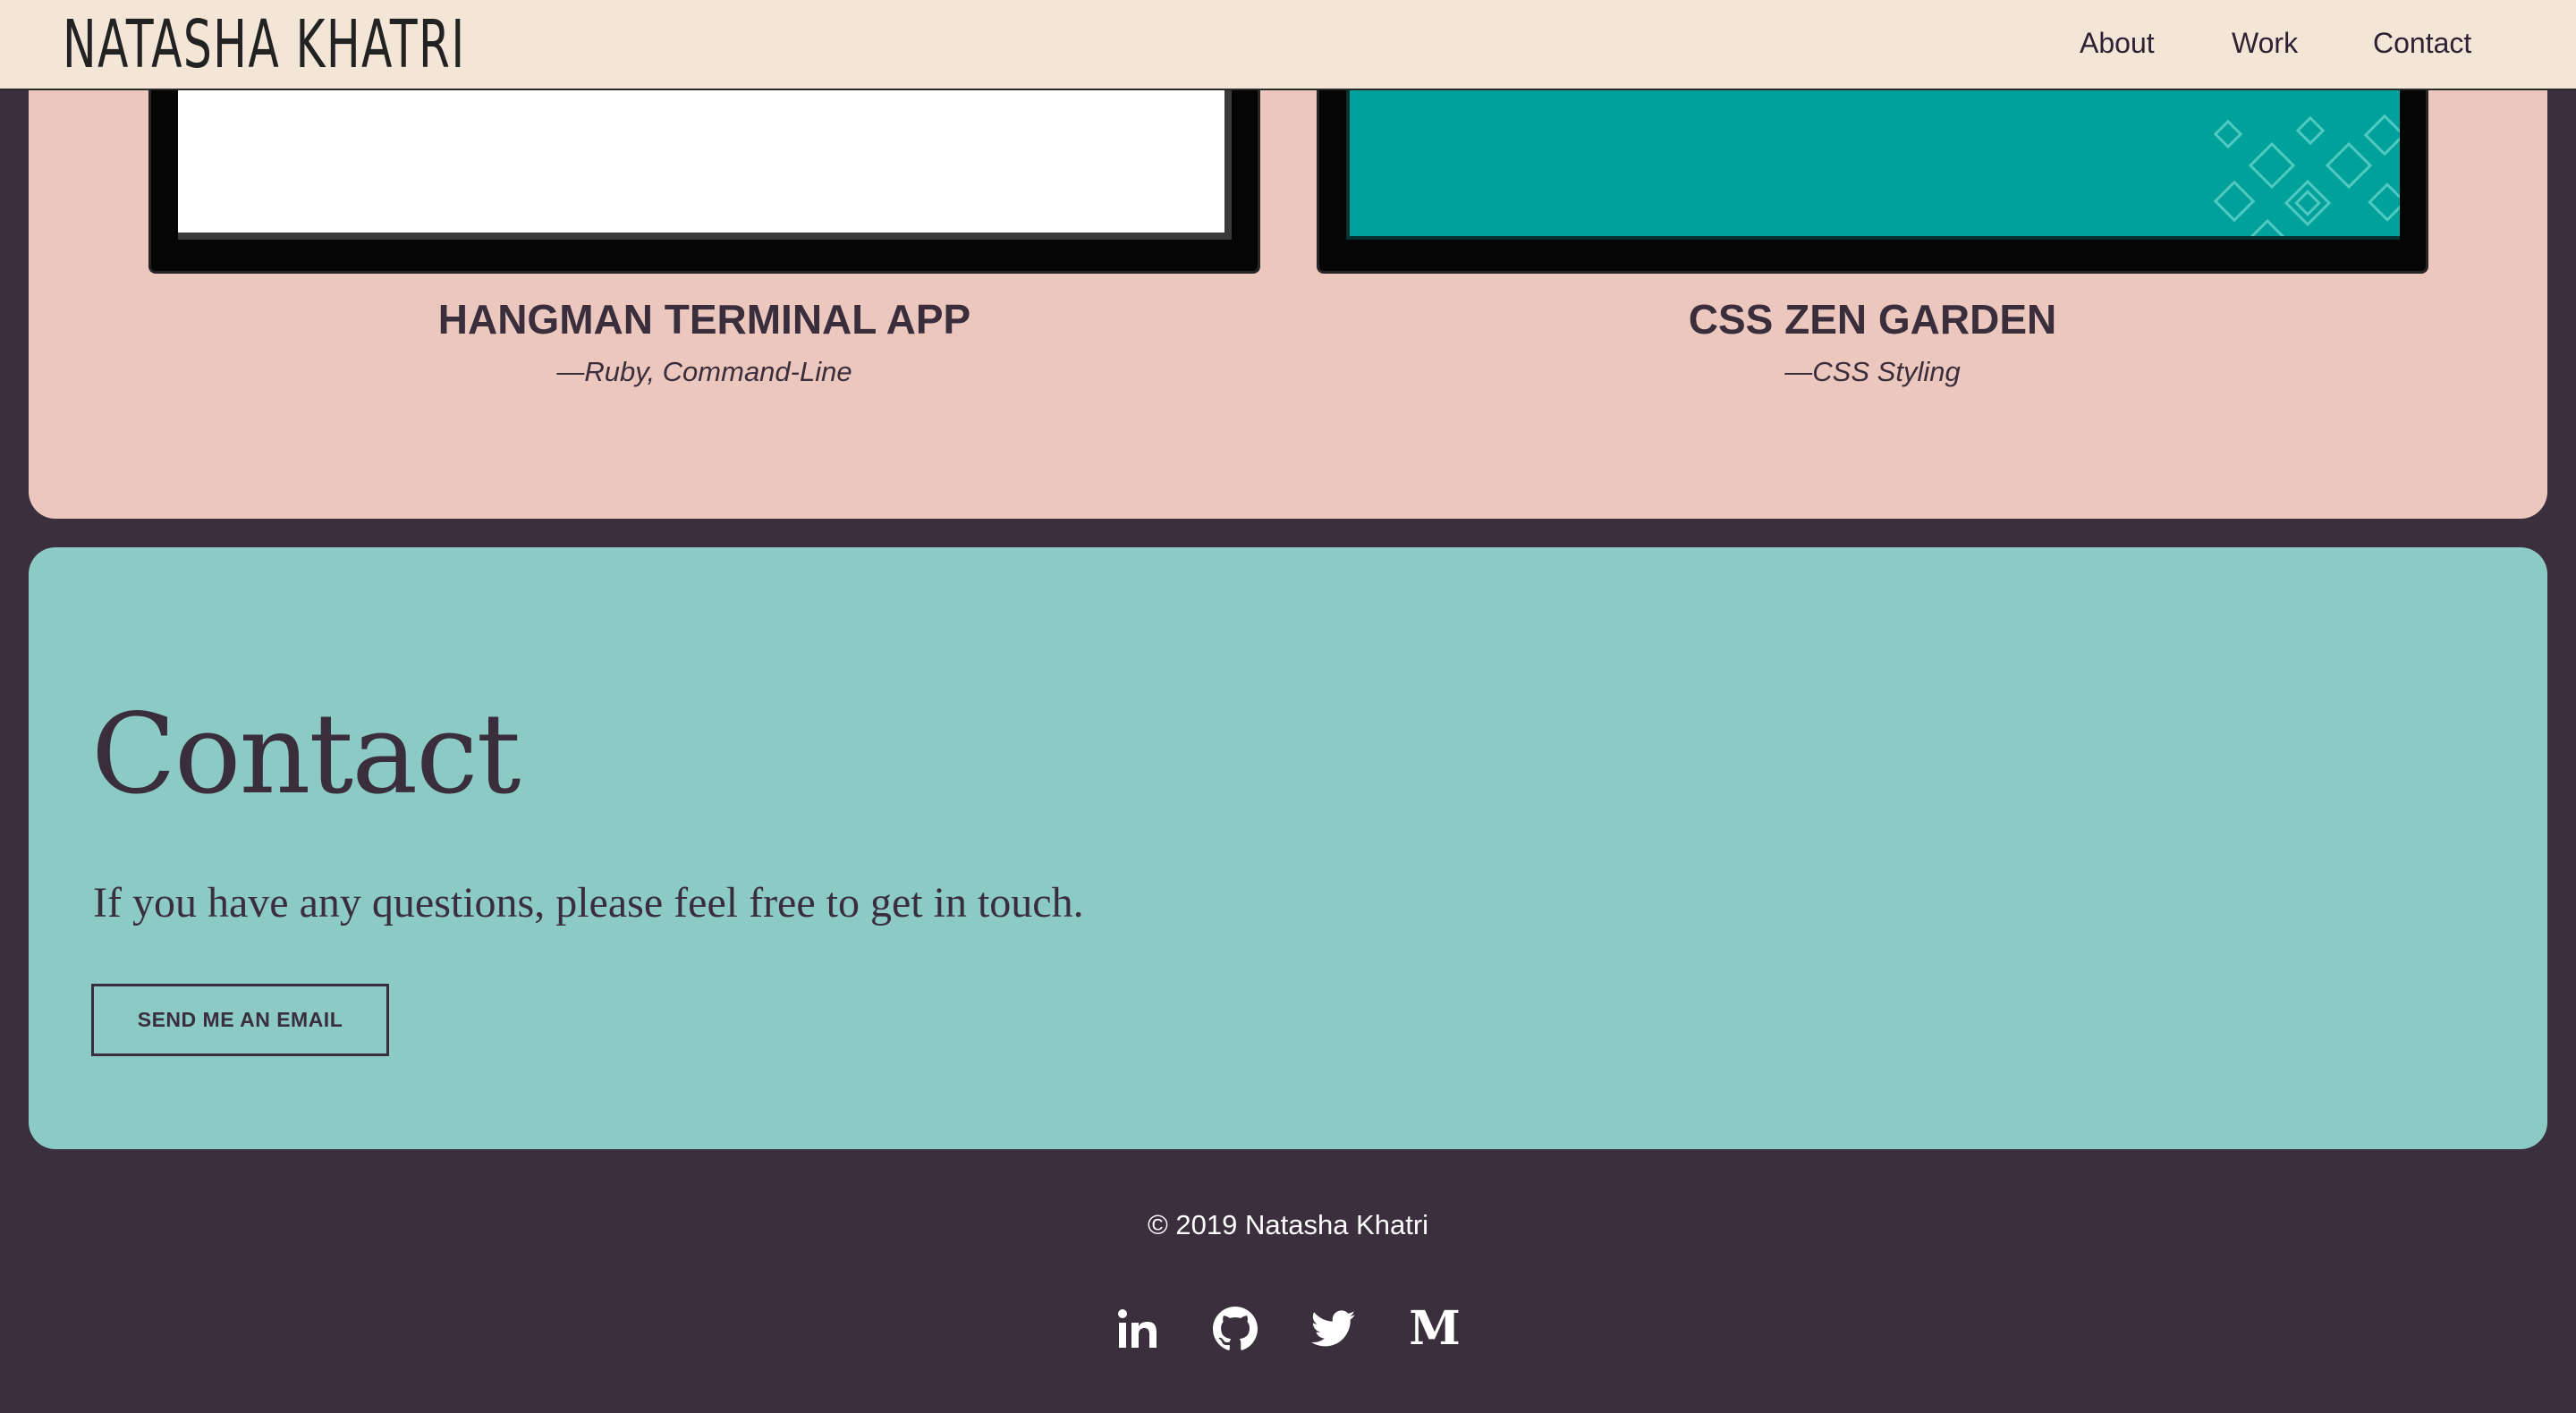 Image resolution: width=2576 pixels, height=1413 pixels. Describe the element at coordinates (1435, 1329) in the screenshot. I see `medium-icon: M` at that location.